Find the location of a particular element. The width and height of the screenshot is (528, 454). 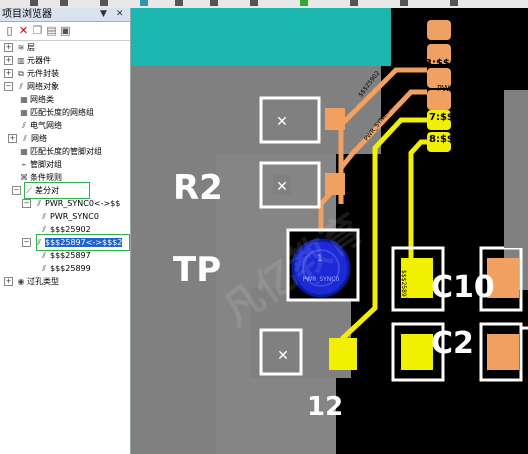

tree-item-net-classes: ▦ 网络类 is located at coordinates (36, 99).